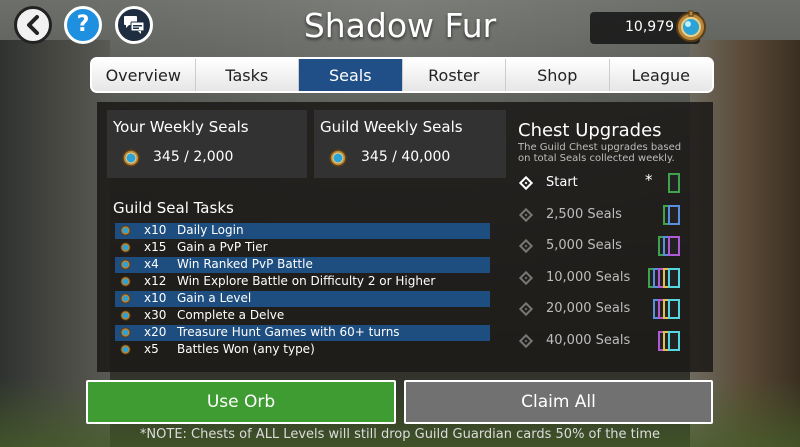 Image resolution: width=800 pixels, height=447 pixels. Describe the element at coordinates (193, 157) in the screenshot. I see `your-weekly-seals-value: 345 / 2,000` at that location.